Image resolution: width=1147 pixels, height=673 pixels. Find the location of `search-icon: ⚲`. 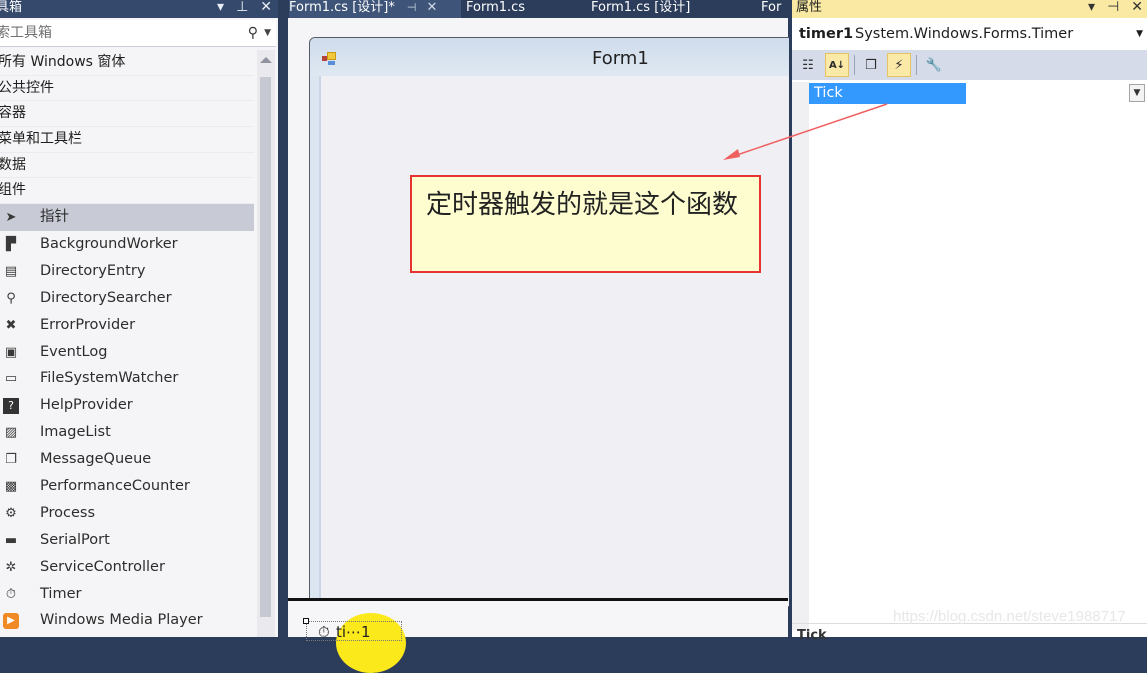

search-icon: ⚲ is located at coordinates (253, 33).